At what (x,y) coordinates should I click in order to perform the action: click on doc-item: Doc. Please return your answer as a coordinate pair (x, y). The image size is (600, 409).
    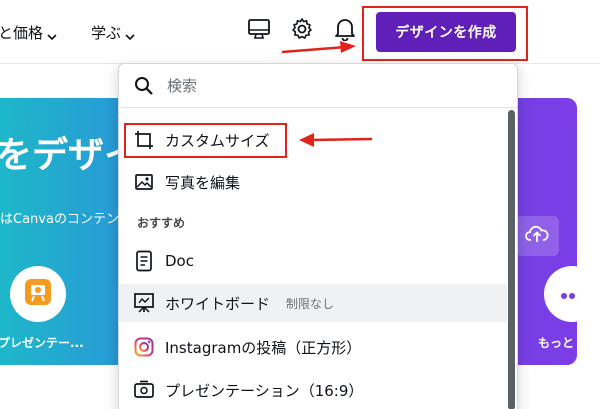
    Looking at the image, I should click on (313, 261).